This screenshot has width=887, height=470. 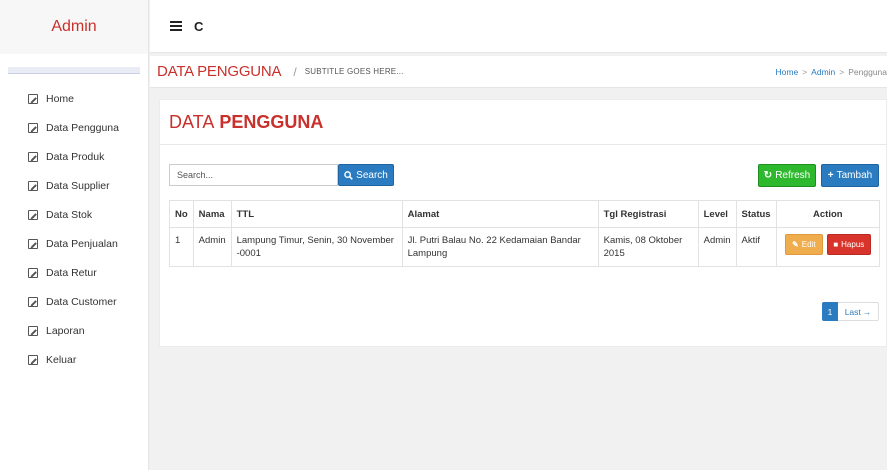 What do you see at coordinates (823, 72) in the screenshot?
I see `breadcrumb-admin: Admin` at bounding box center [823, 72].